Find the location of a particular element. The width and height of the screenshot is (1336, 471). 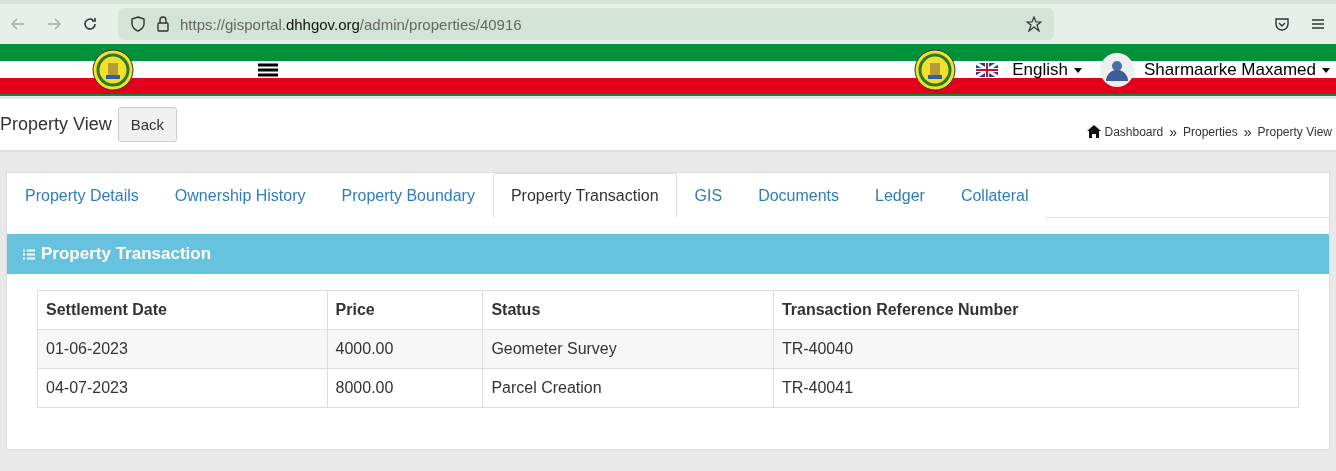

flag-icon is located at coordinates (987, 70).